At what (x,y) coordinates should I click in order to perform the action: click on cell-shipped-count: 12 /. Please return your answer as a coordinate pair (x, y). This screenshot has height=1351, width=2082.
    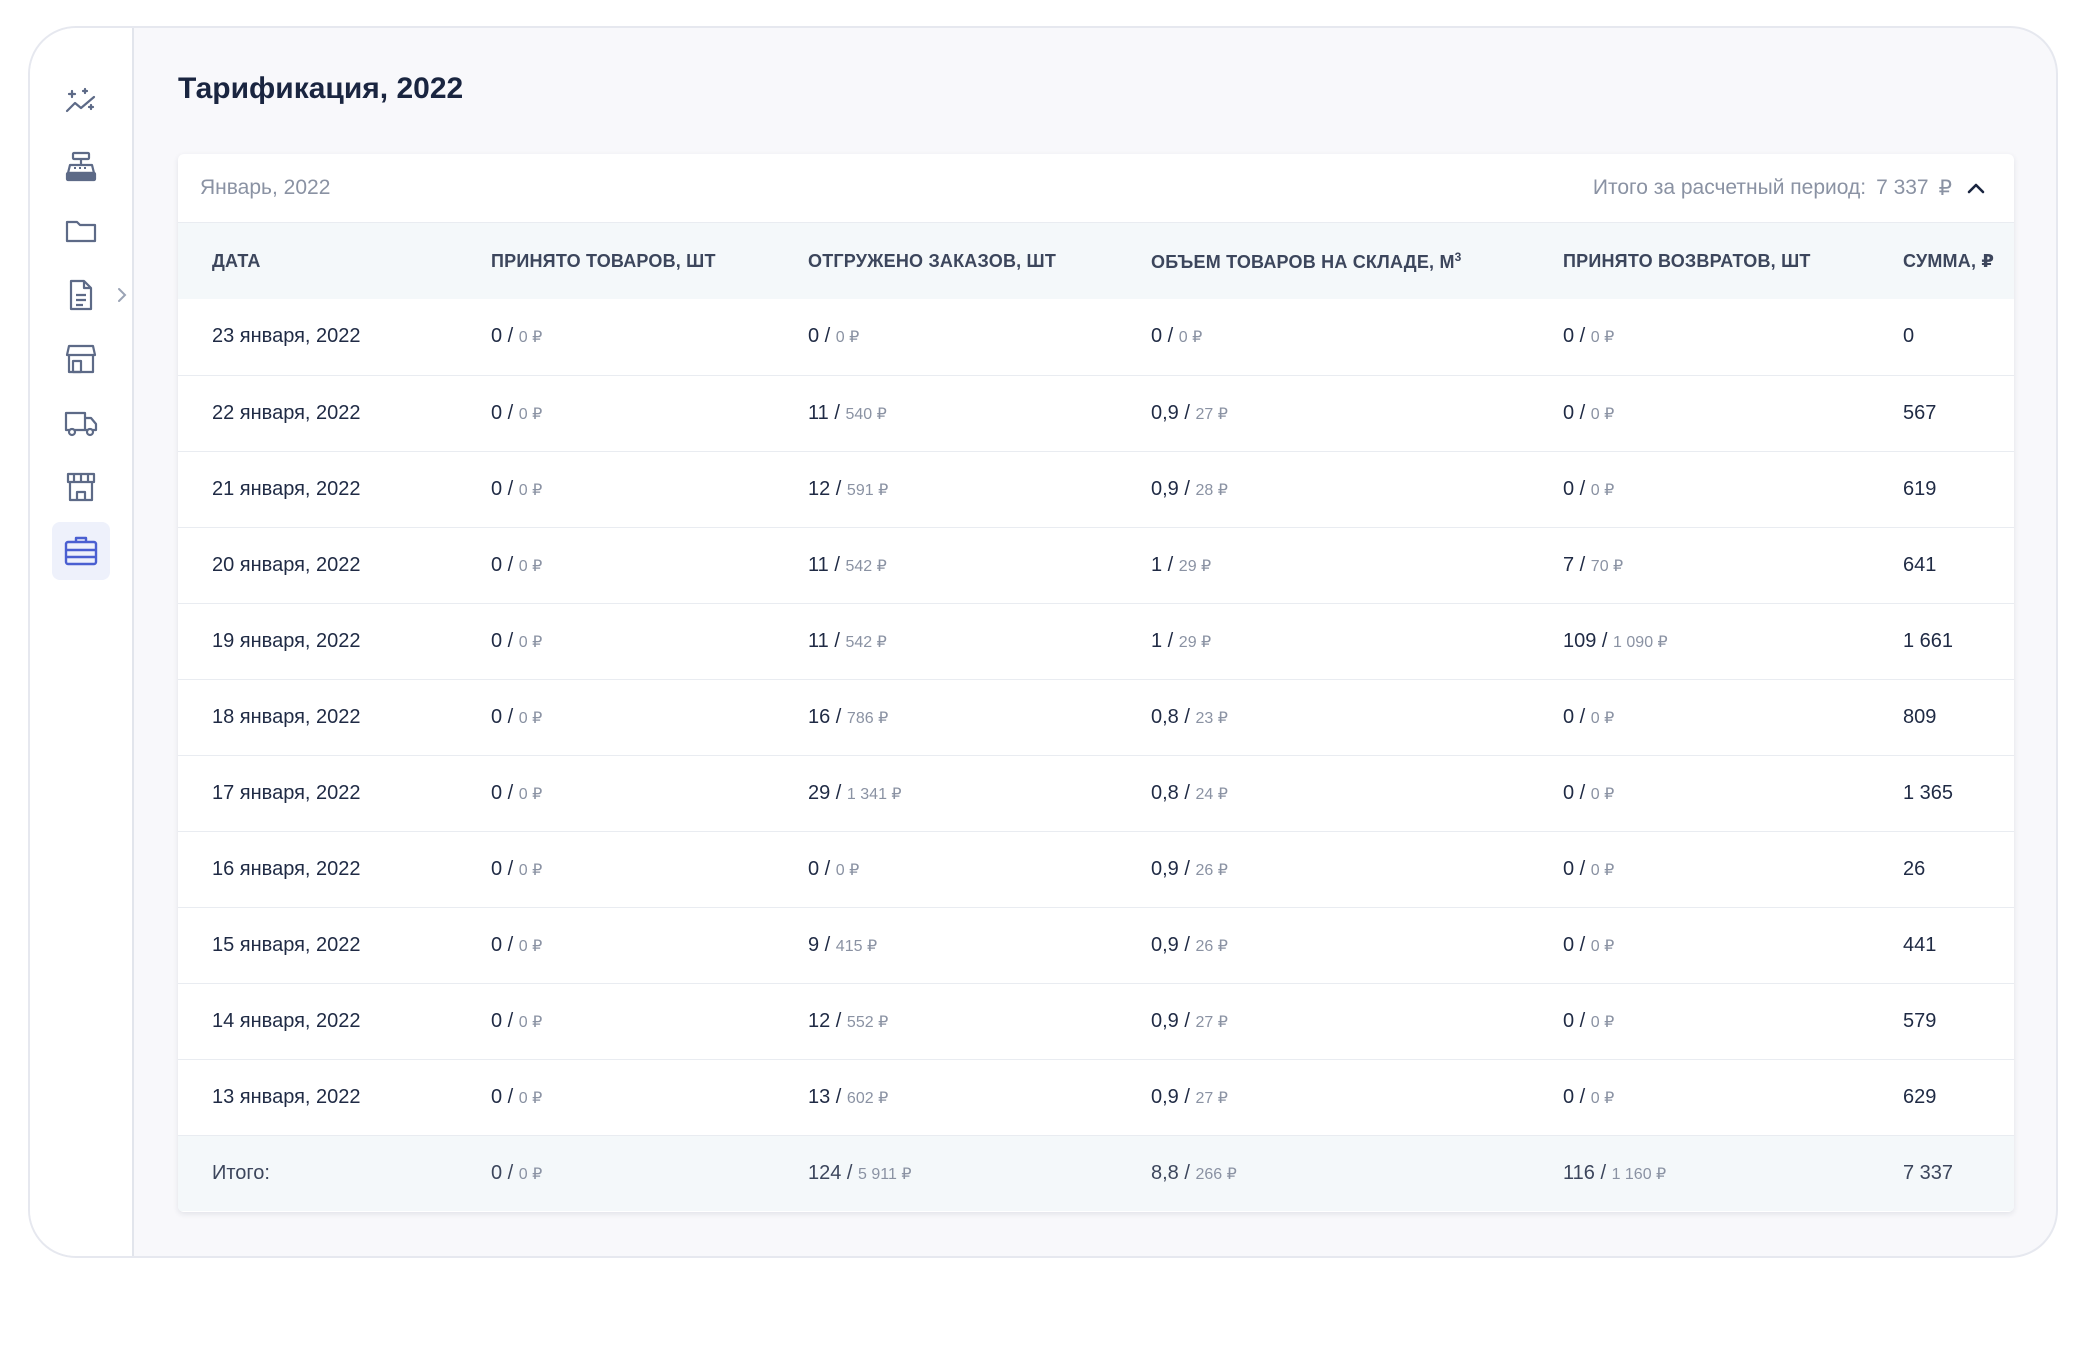
    Looking at the image, I should click on (827, 488).